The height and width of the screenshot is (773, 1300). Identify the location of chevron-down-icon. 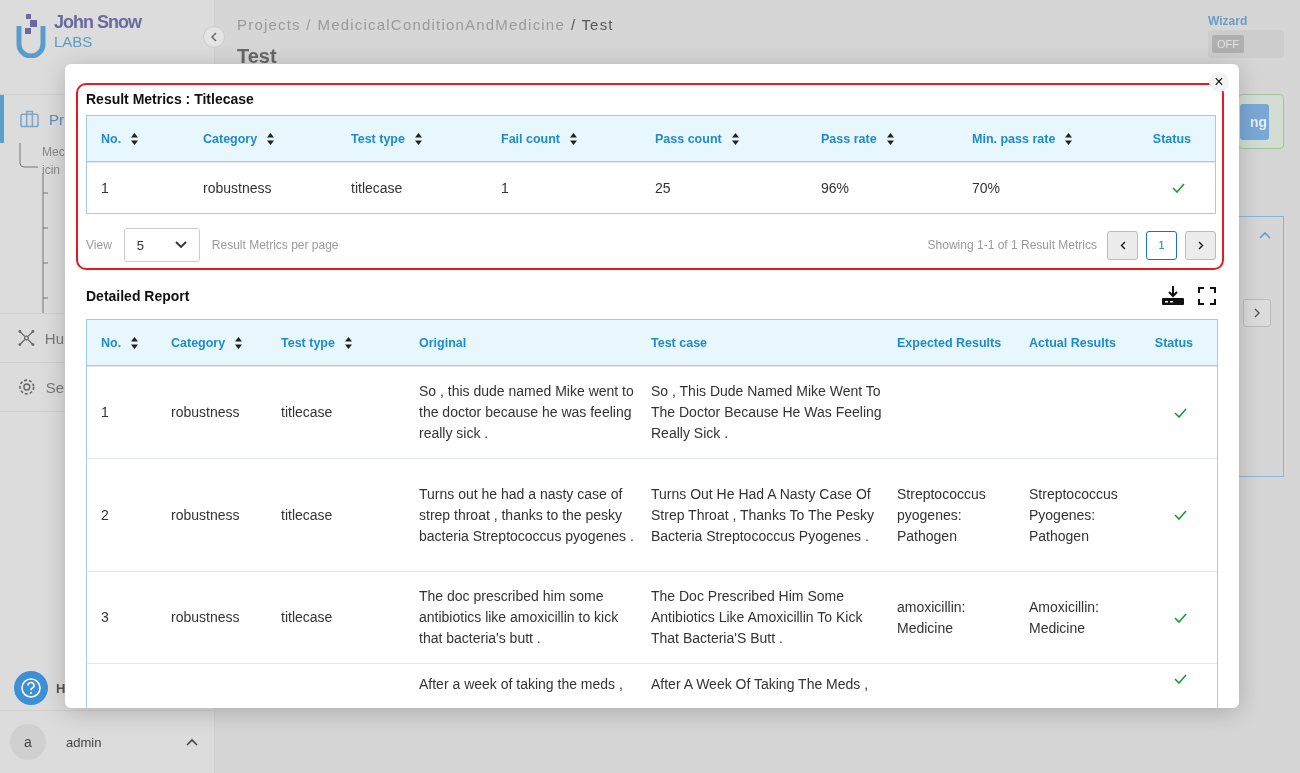
(180, 245).